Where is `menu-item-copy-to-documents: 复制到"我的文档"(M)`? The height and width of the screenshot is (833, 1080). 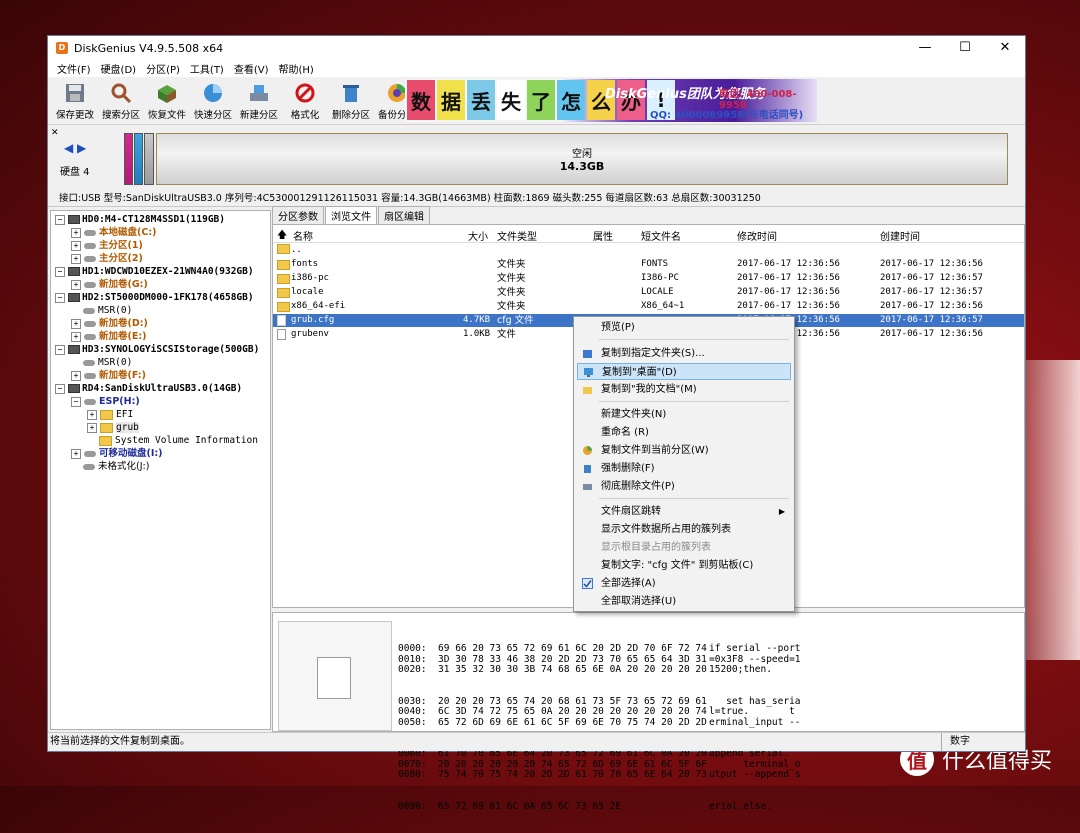
menu-item-copy-to-documents: 复制到"我的文档"(M) is located at coordinates (684, 389).